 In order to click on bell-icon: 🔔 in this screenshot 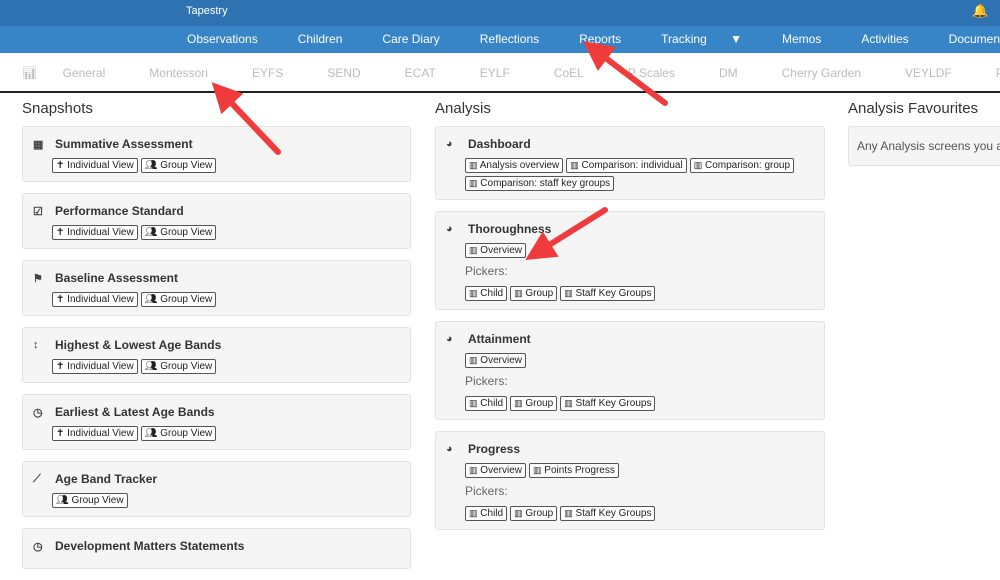, I will do `click(980, 11)`.